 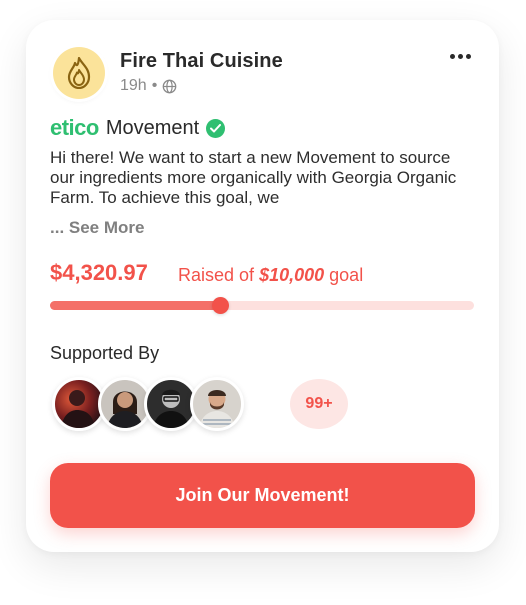 What do you see at coordinates (216, 275) in the screenshot?
I see `goal-prefix: Raised of` at bounding box center [216, 275].